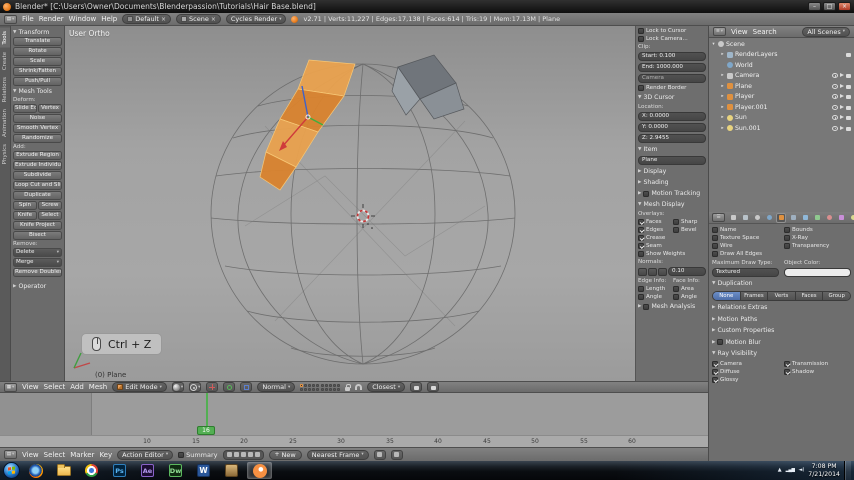 The height and width of the screenshot is (480, 854). Describe the element at coordinates (805, 218) in the screenshot. I see `modifiers-tab-icon` at that location.